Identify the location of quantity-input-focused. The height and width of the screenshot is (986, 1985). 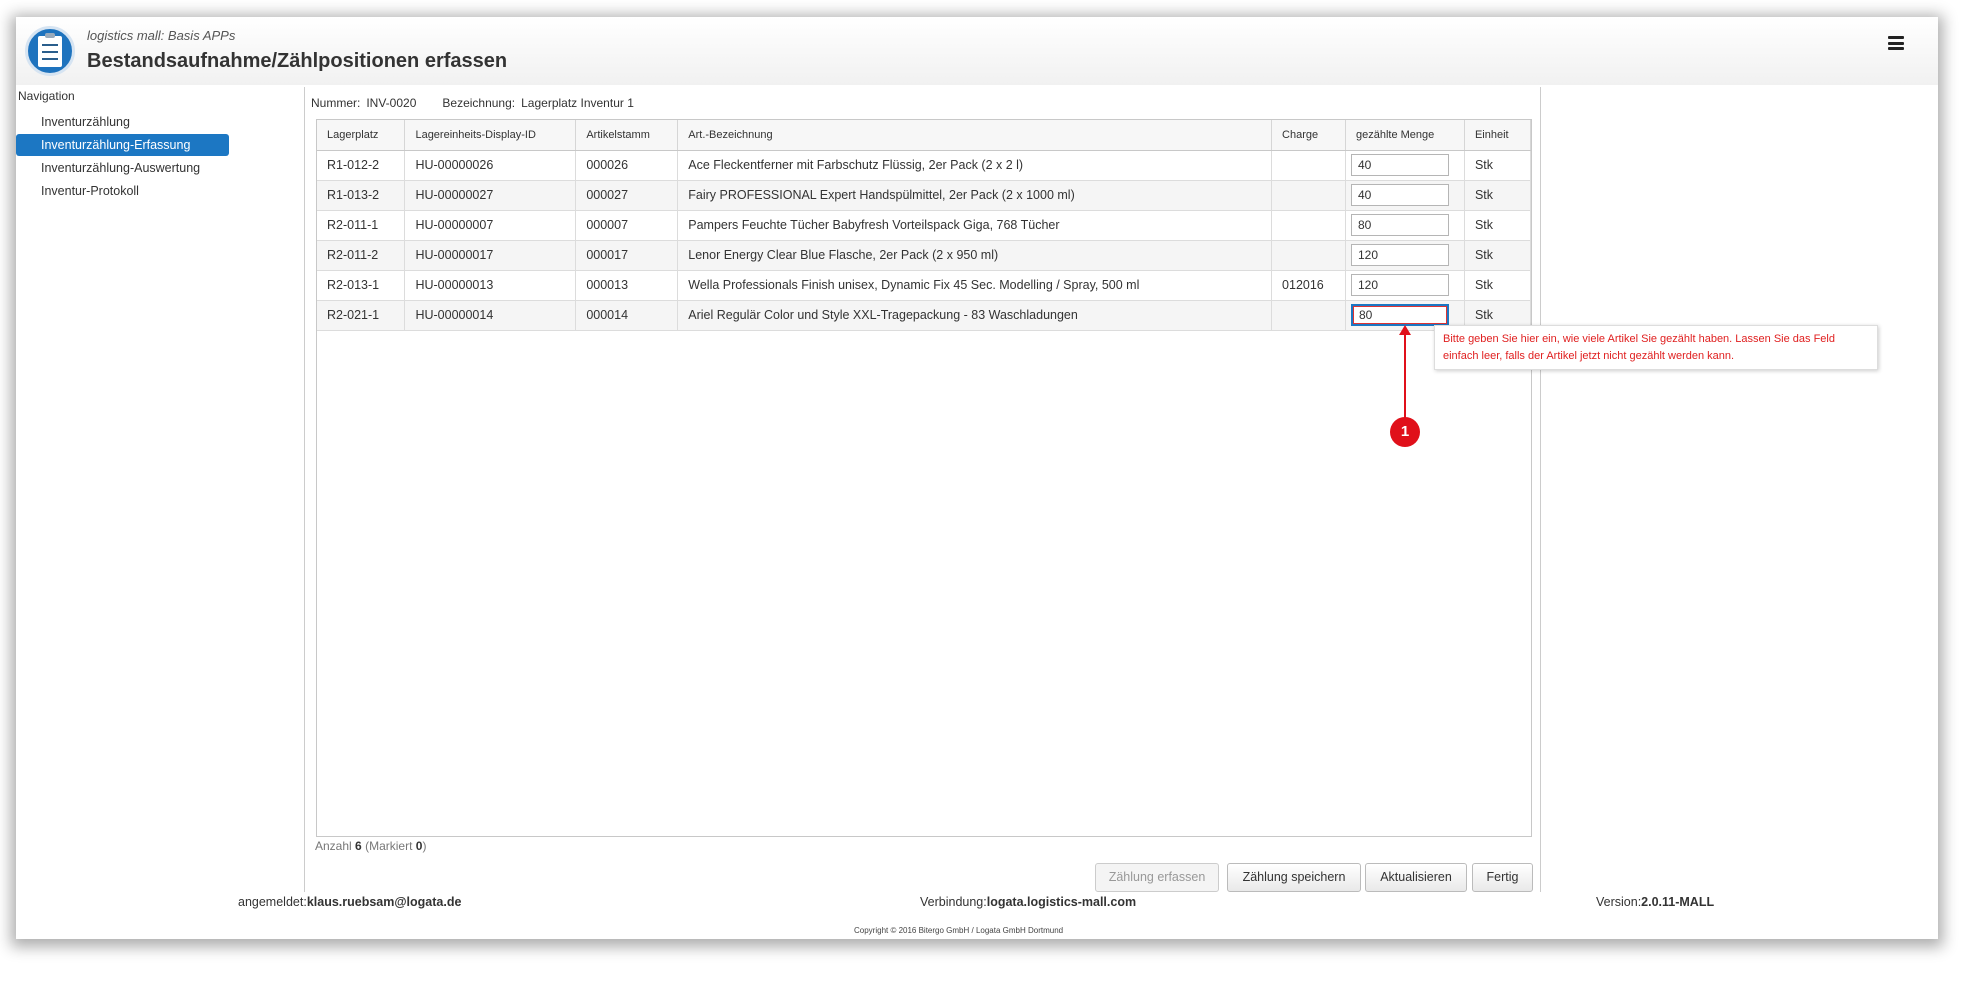
(1400, 315).